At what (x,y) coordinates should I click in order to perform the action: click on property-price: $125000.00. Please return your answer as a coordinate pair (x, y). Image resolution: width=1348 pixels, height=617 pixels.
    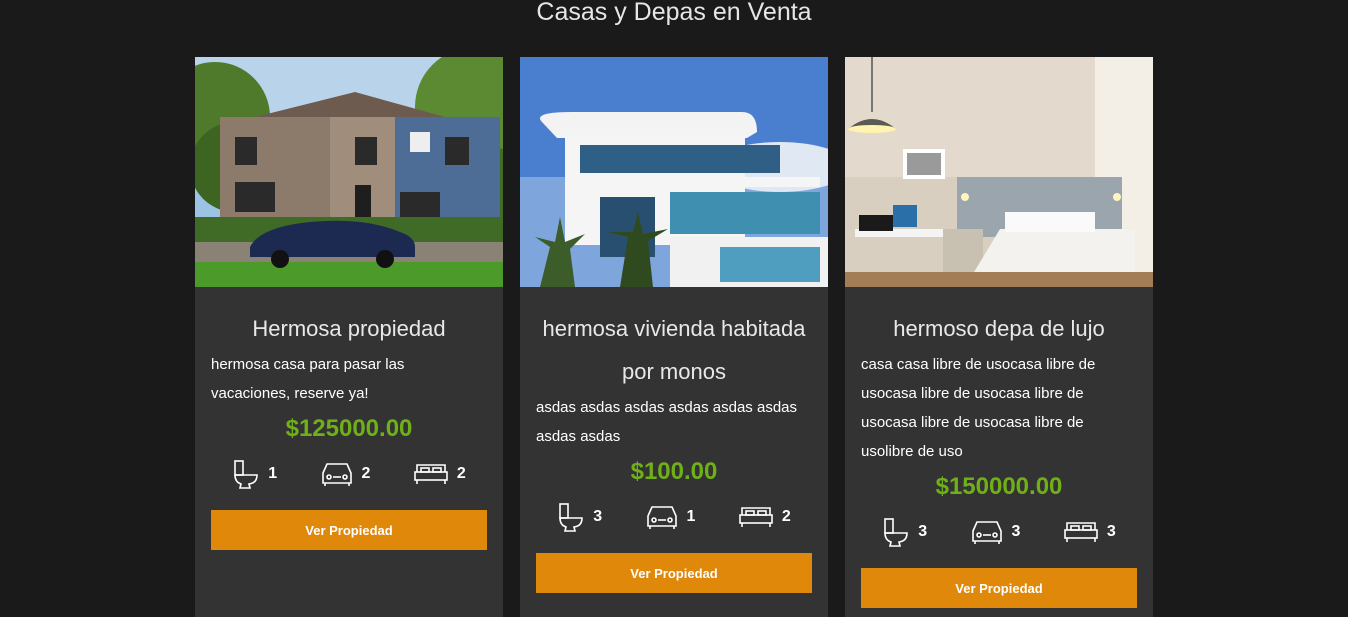
    Looking at the image, I should click on (349, 428).